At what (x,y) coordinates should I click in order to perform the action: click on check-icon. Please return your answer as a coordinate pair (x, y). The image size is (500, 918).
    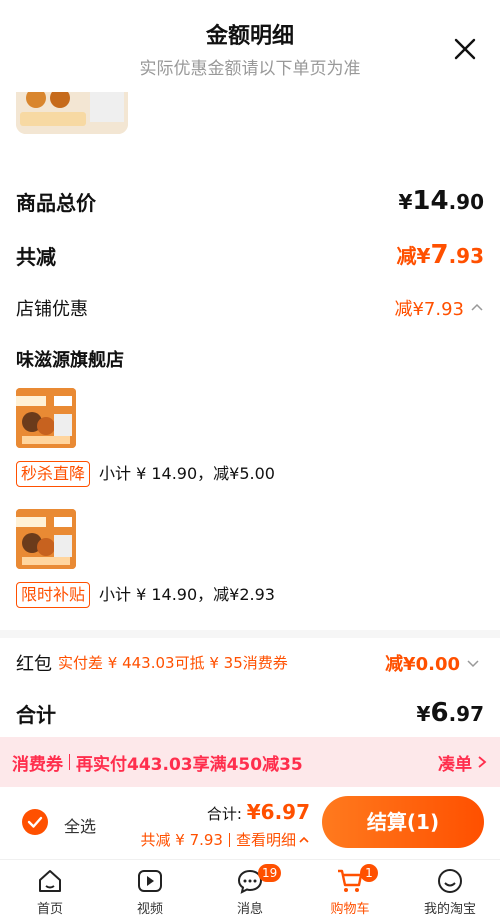
    Looking at the image, I should click on (35, 822).